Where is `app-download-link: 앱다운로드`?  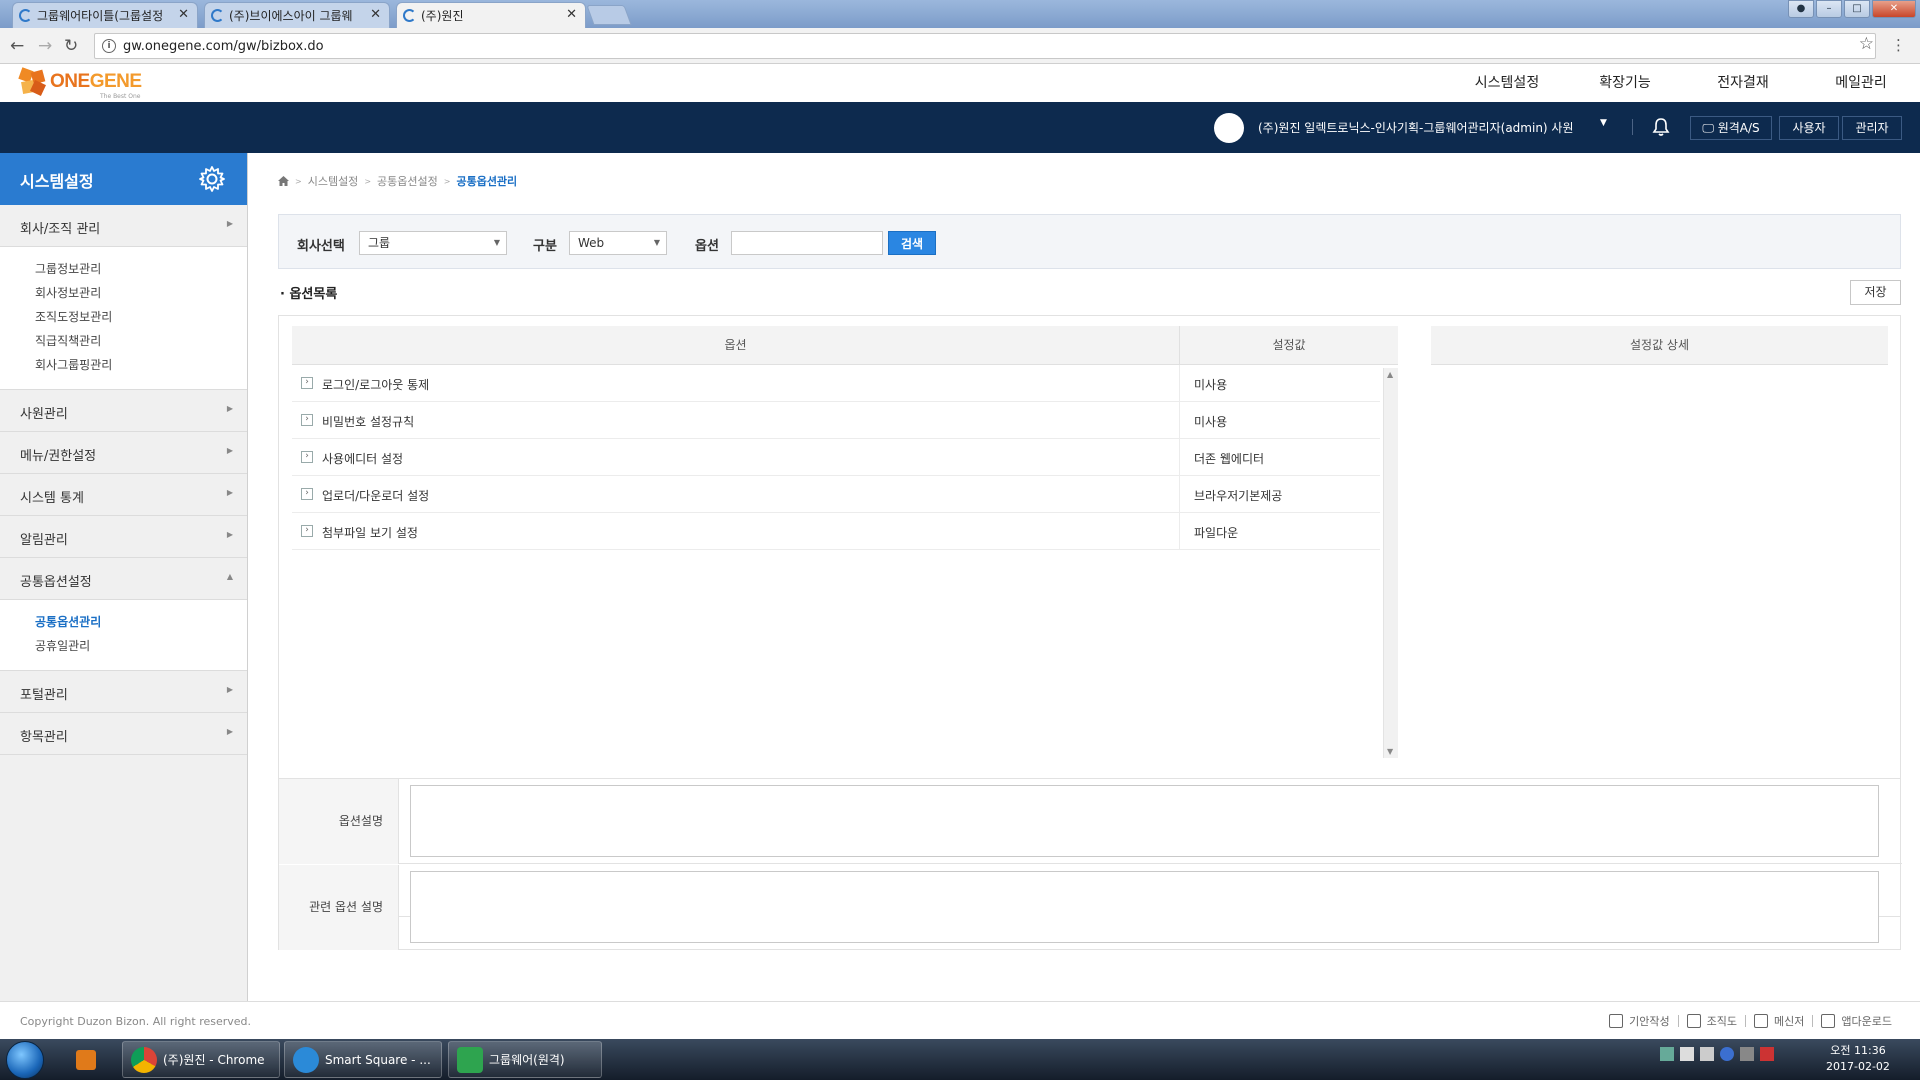
app-download-link: 앱다운로드 is located at coordinates (1856, 1021).